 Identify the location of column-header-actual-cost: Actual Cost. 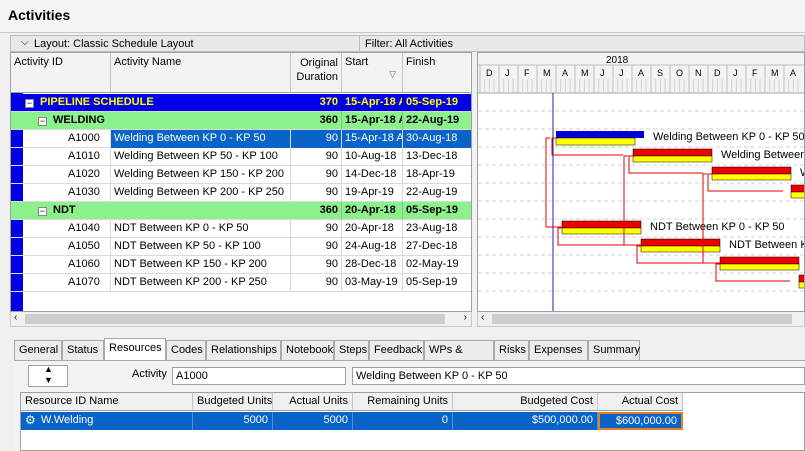
(640, 402).